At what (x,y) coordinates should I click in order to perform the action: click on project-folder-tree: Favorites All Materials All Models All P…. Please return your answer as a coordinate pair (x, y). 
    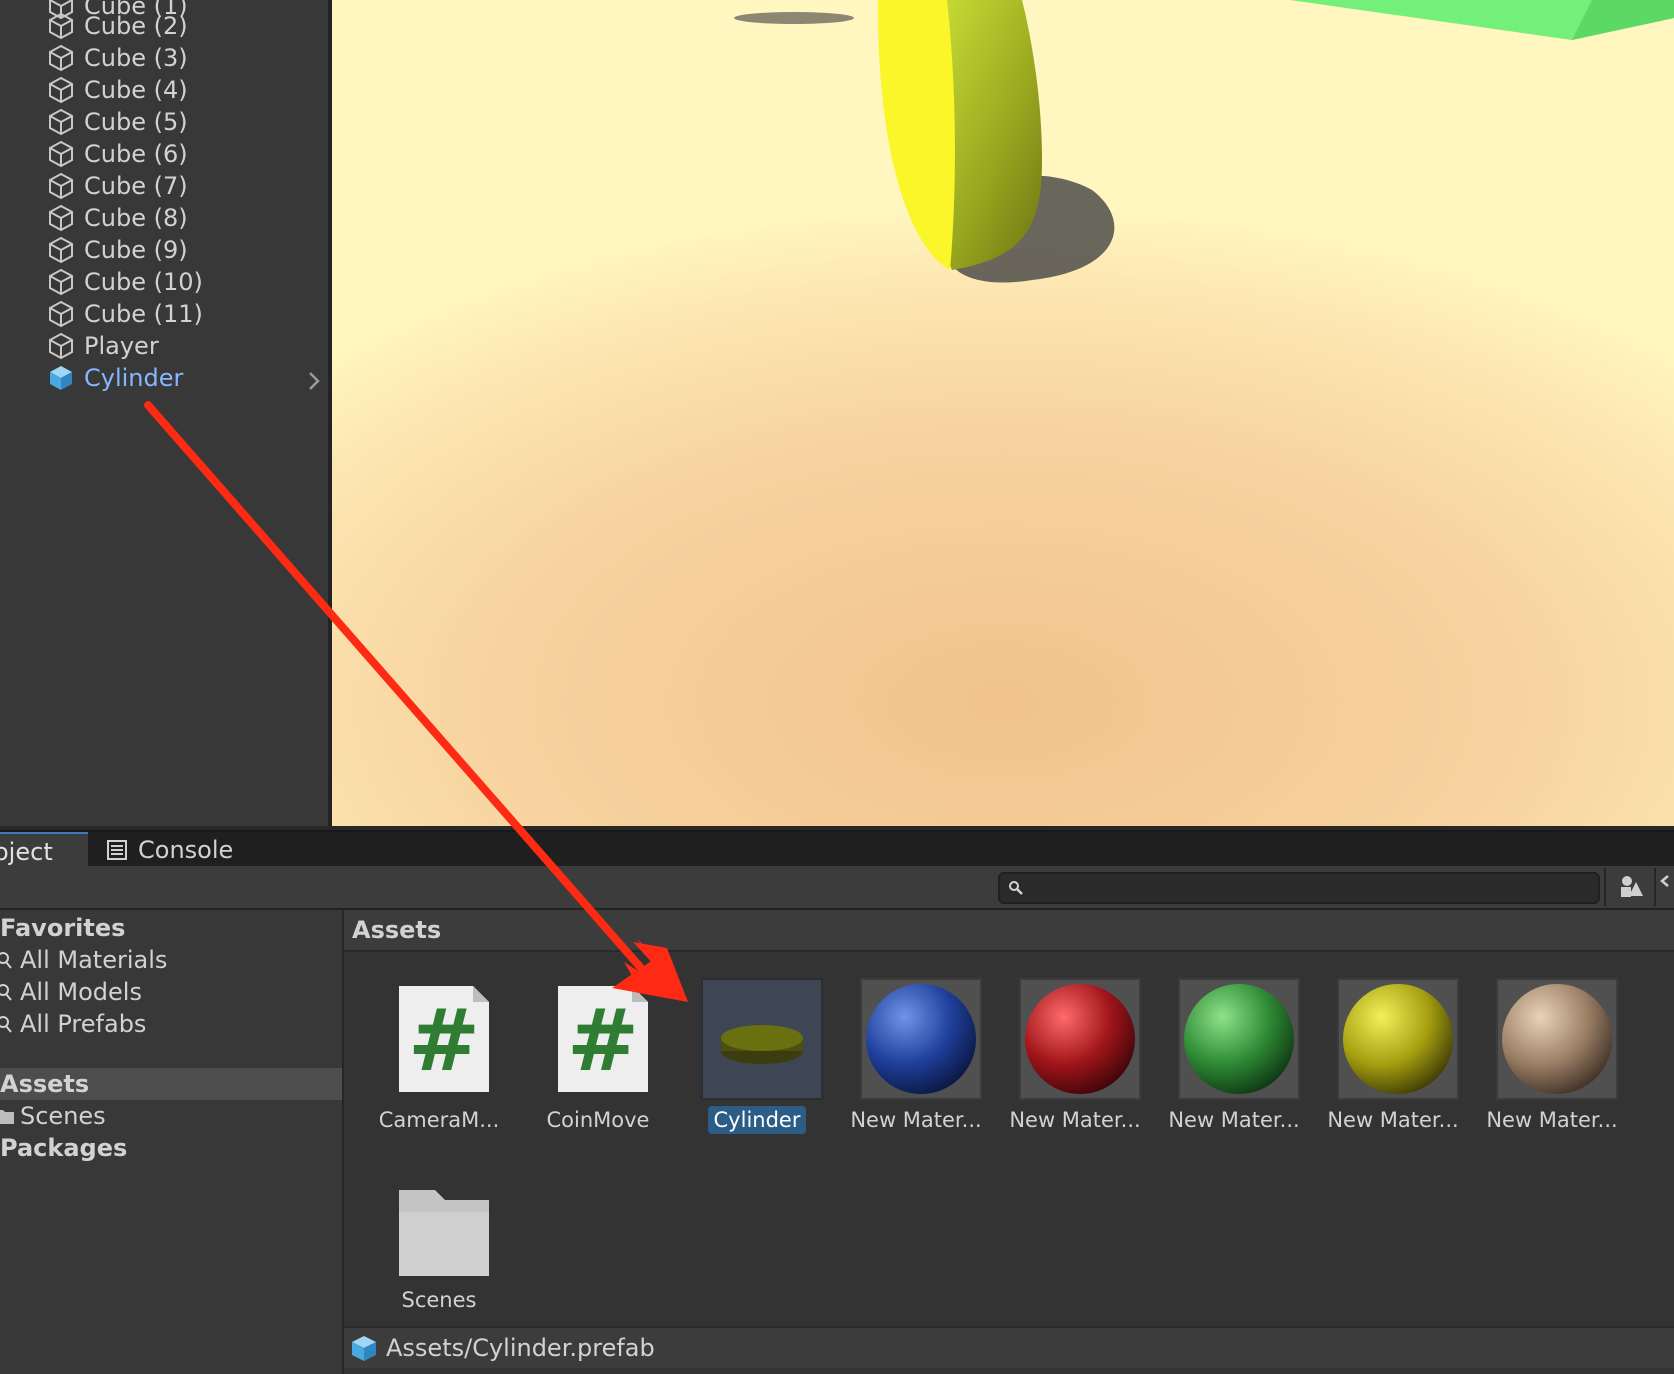
    Looking at the image, I should click on (172, 1142).